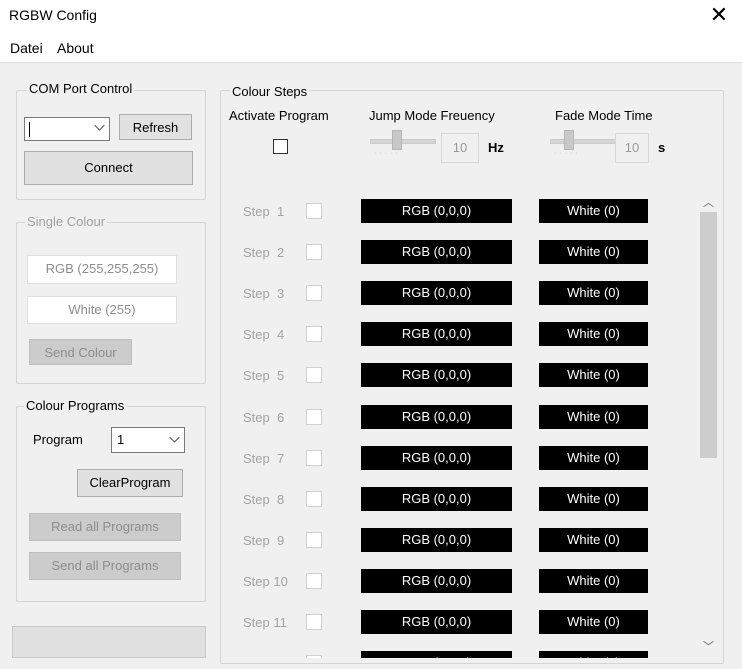 The image size is (742, 669). Describe the element at coordinates (265, 581) in the screenshot. I see `step-label: Step 10` at that location.